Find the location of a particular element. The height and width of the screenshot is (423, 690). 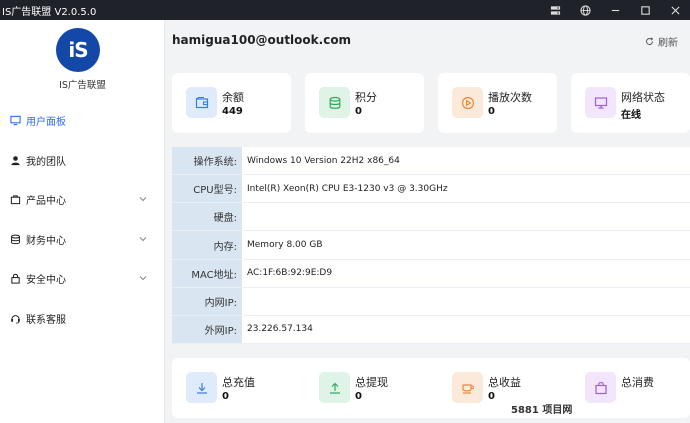

total-label: 总消费 is located at coordinates (637, 382).